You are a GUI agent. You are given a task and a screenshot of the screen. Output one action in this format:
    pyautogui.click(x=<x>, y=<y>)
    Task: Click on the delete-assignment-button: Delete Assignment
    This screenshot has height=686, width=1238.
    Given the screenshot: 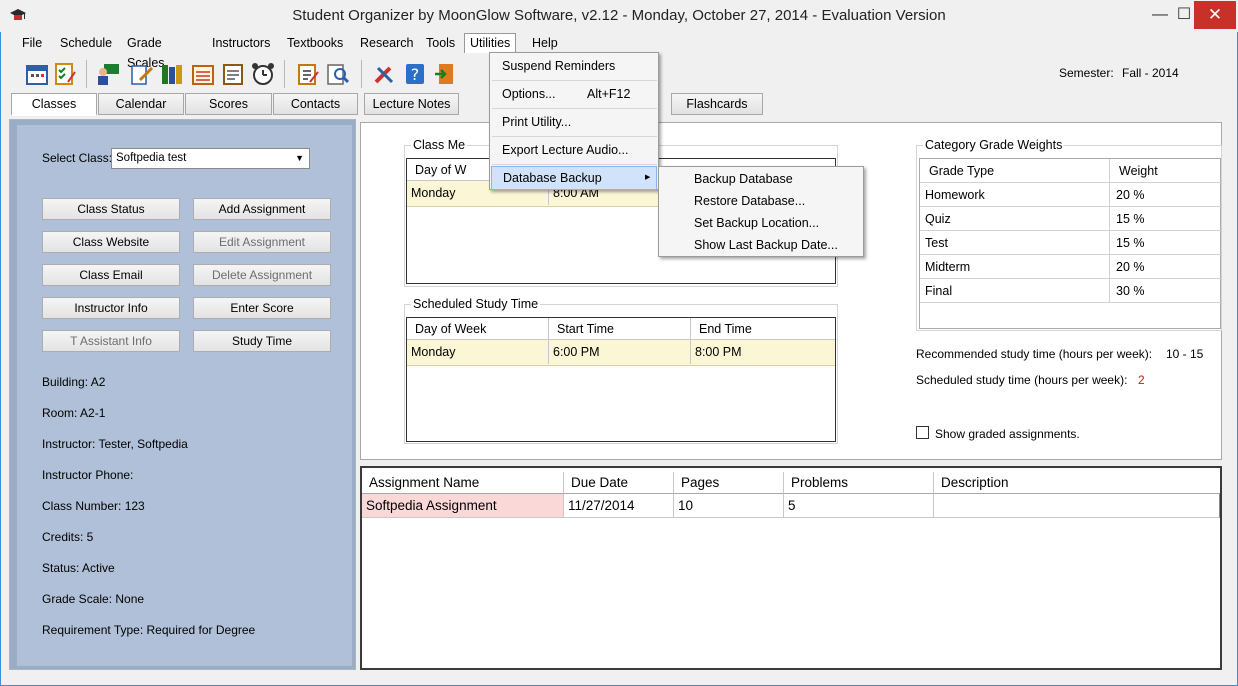 What is the action you would take?
    pyautogui.click(x=262, y=275)
    